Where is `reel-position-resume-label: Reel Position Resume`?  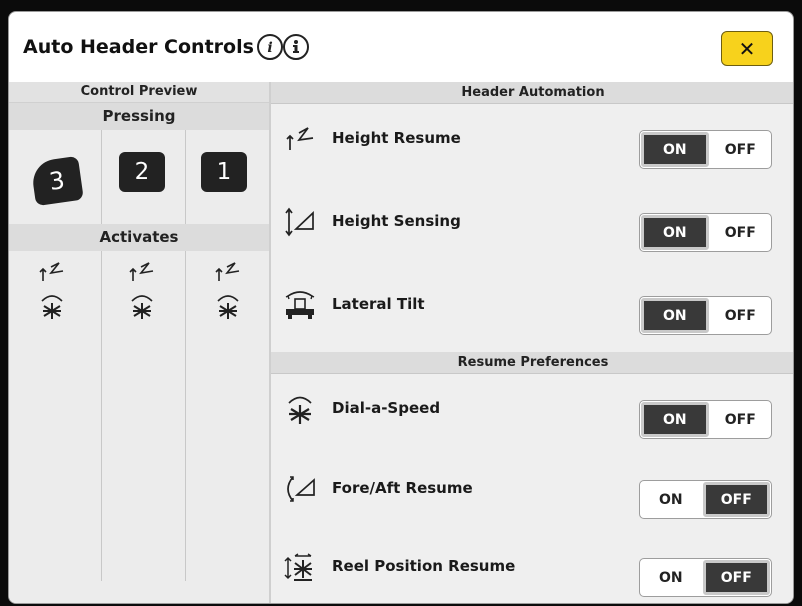
reel-position-resume-label: Reel Position Resume is located at coordinates (424, 566).